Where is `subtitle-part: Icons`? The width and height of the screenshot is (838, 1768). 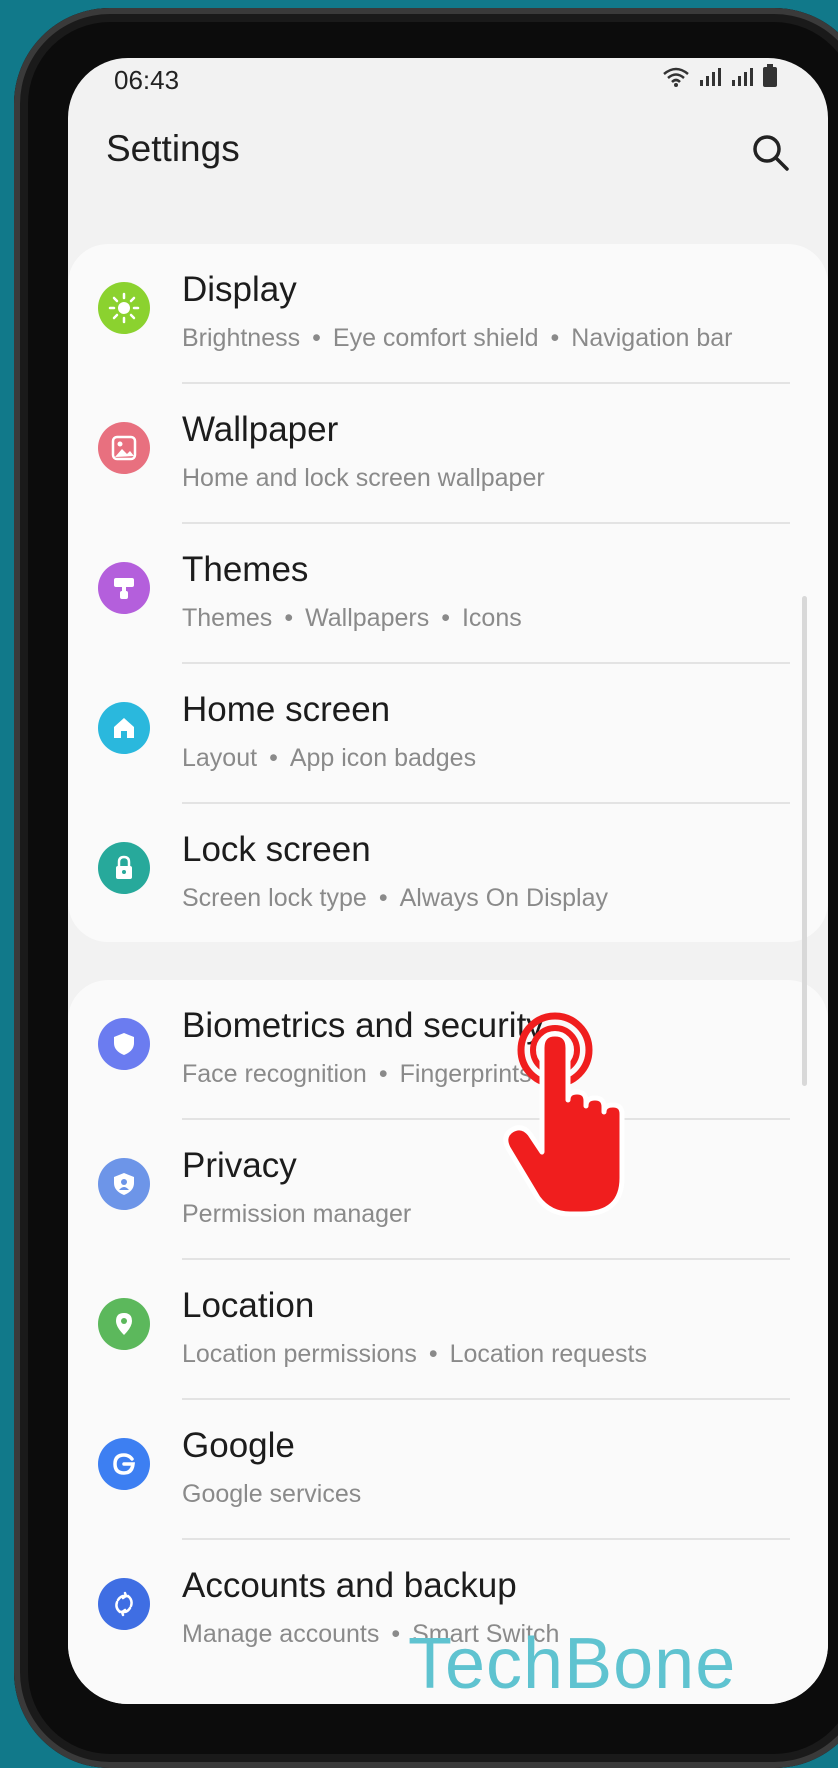 subtitle-part: Icons is located at coordinates (491, 618).